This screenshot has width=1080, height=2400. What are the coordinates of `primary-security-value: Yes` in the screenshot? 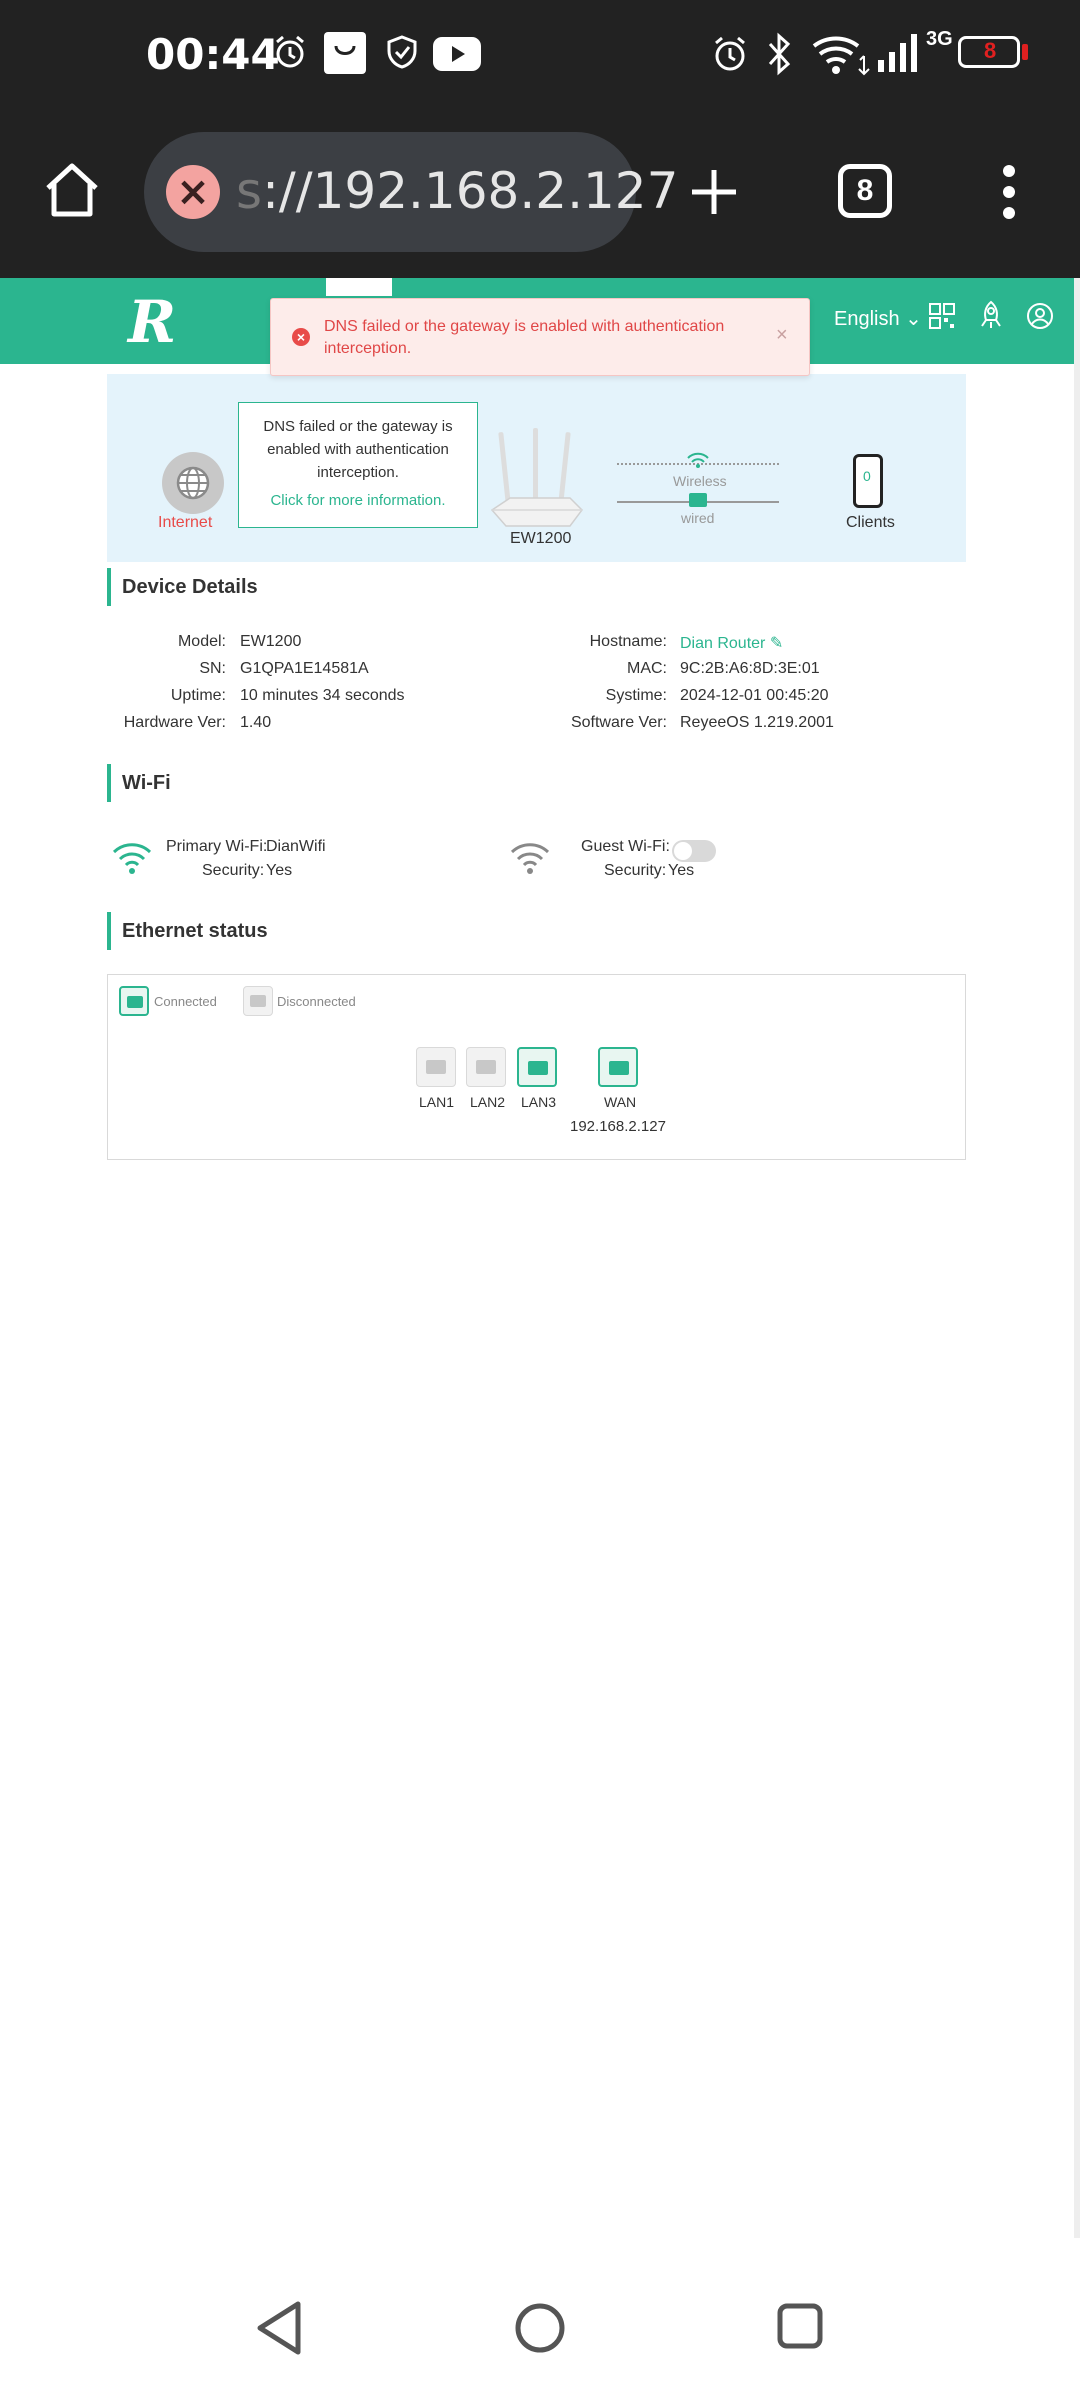 It's located at (279, 870).